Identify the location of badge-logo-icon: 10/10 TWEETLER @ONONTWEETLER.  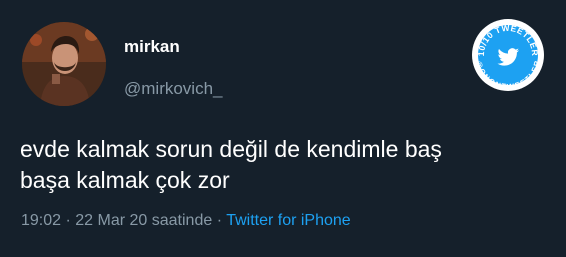
(508, 55).